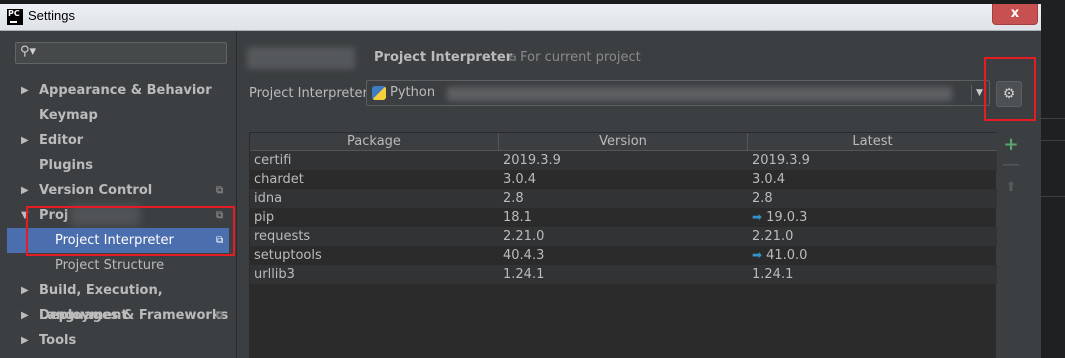 Image resolution: width=1065 pixels, height=358 pixels. What do you see at coordinates (66, 165) in the screenshot?
I see `sidebar-item-label: Plugins` at bounding box center [66, 165].